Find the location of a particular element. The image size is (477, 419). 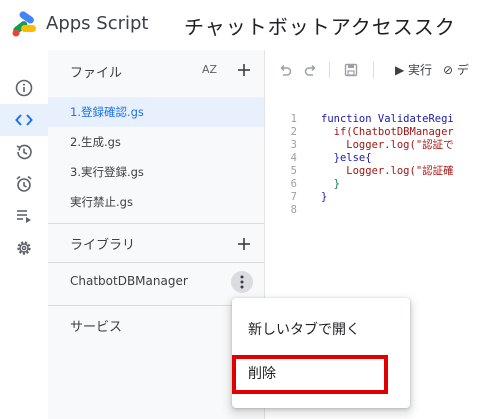

line-number: 2 is located at coordinates (293, 132).